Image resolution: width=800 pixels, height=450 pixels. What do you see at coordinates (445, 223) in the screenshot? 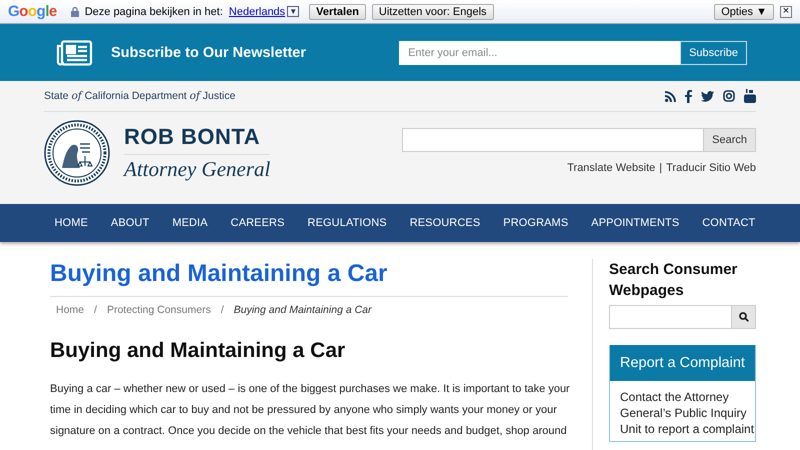
I see `nav-link: RESOURCES` at bounding box center [445, 223].